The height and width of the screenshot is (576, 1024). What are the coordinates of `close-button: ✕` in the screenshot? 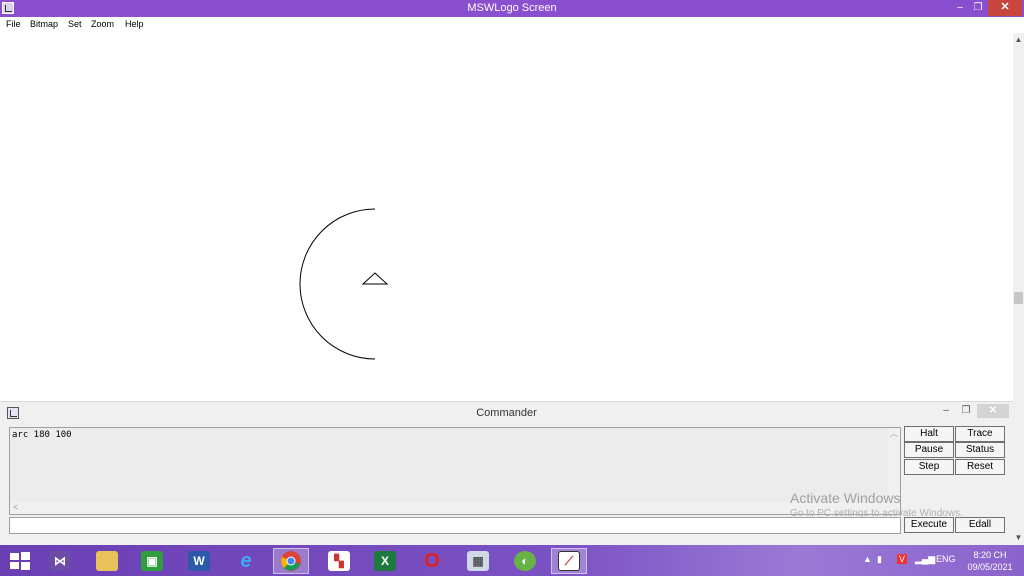 It's located at (1005, 8).